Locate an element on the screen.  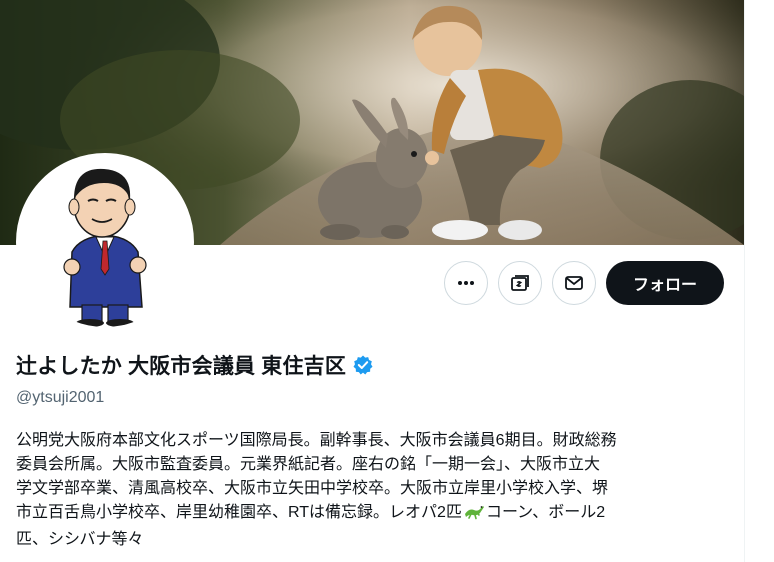
display-name: 辻よしたか 大阪市会議員 東住吉区 is located at coordinates (181, 366).